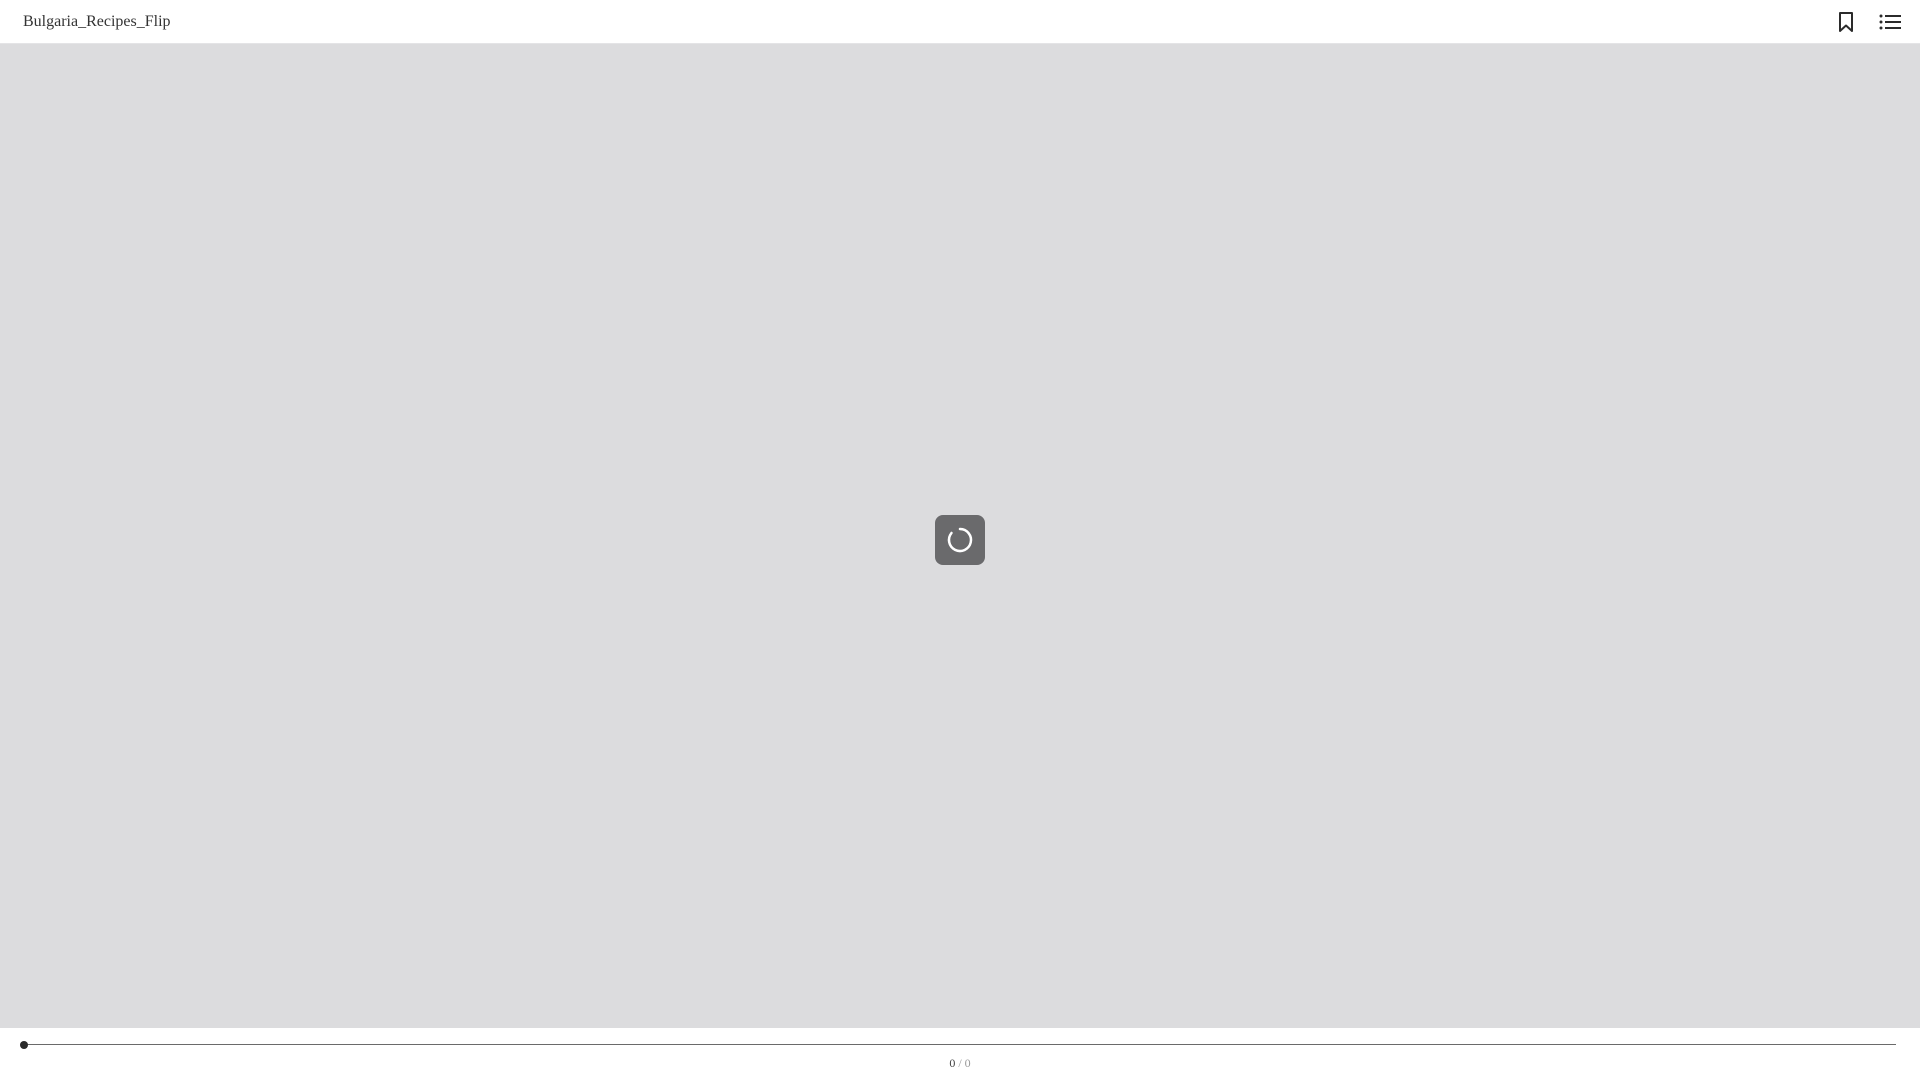 This screenshot has width=1920, height=1080. Describe the element at coordinates (24, 1045) in the screenshot. I see `slider-thumb` at that location.